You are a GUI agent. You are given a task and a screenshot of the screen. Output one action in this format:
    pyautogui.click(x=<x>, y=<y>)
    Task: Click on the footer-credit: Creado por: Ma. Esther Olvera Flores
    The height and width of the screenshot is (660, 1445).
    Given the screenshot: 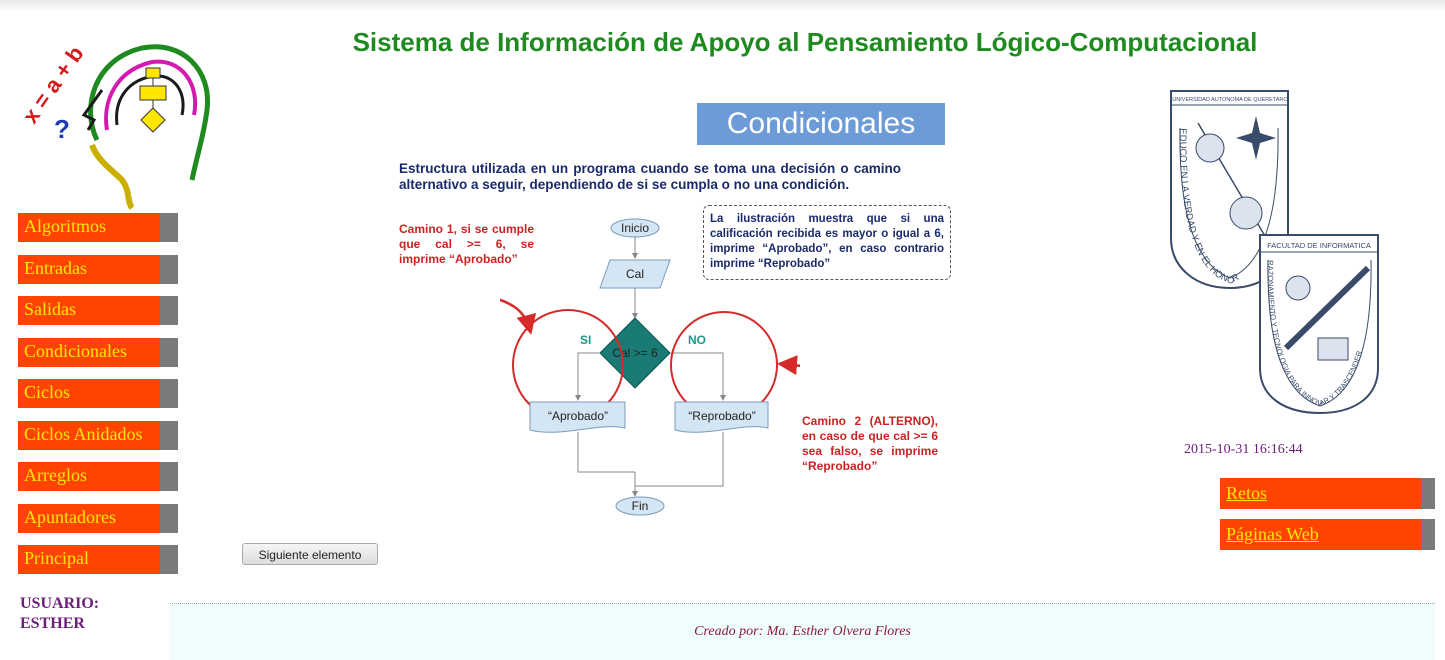 What is the action you would take?
    pyautogui.click(x=802, y=631)
    